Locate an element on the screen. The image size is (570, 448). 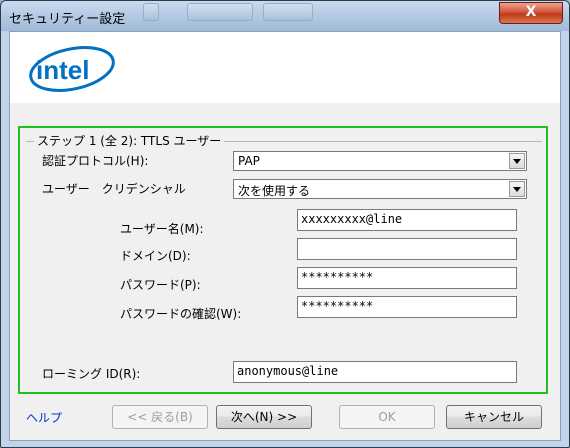
auth-protocol-label: 認証プロトコル(H): is located at coordinates (95, 161).